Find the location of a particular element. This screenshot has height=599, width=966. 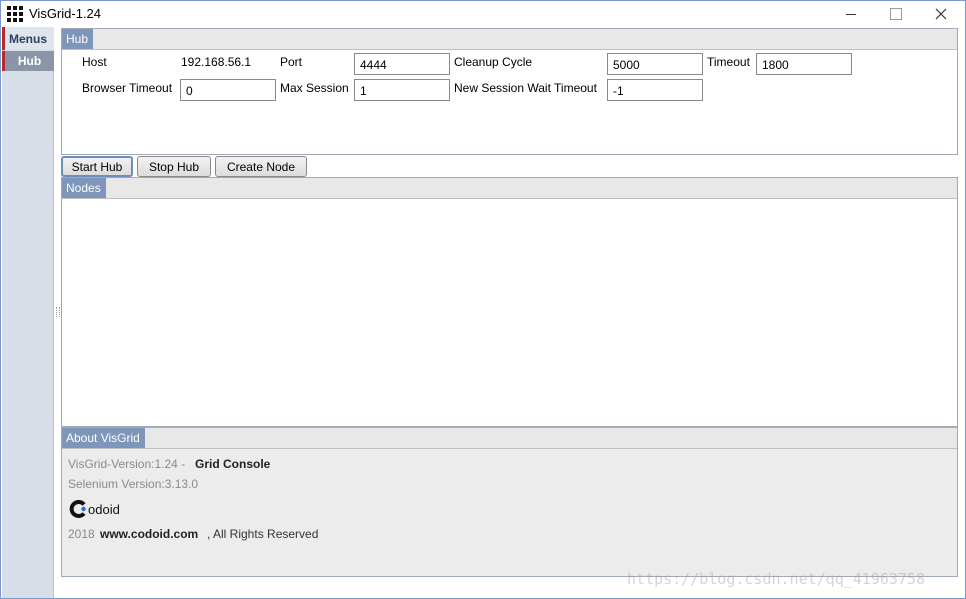

port-label: Port is located at coordinates (291, 62).